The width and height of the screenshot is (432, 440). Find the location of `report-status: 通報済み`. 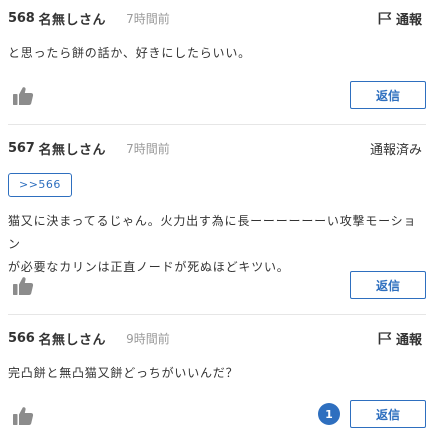

report-status: 通報済み is located at coordinates (395, 150).